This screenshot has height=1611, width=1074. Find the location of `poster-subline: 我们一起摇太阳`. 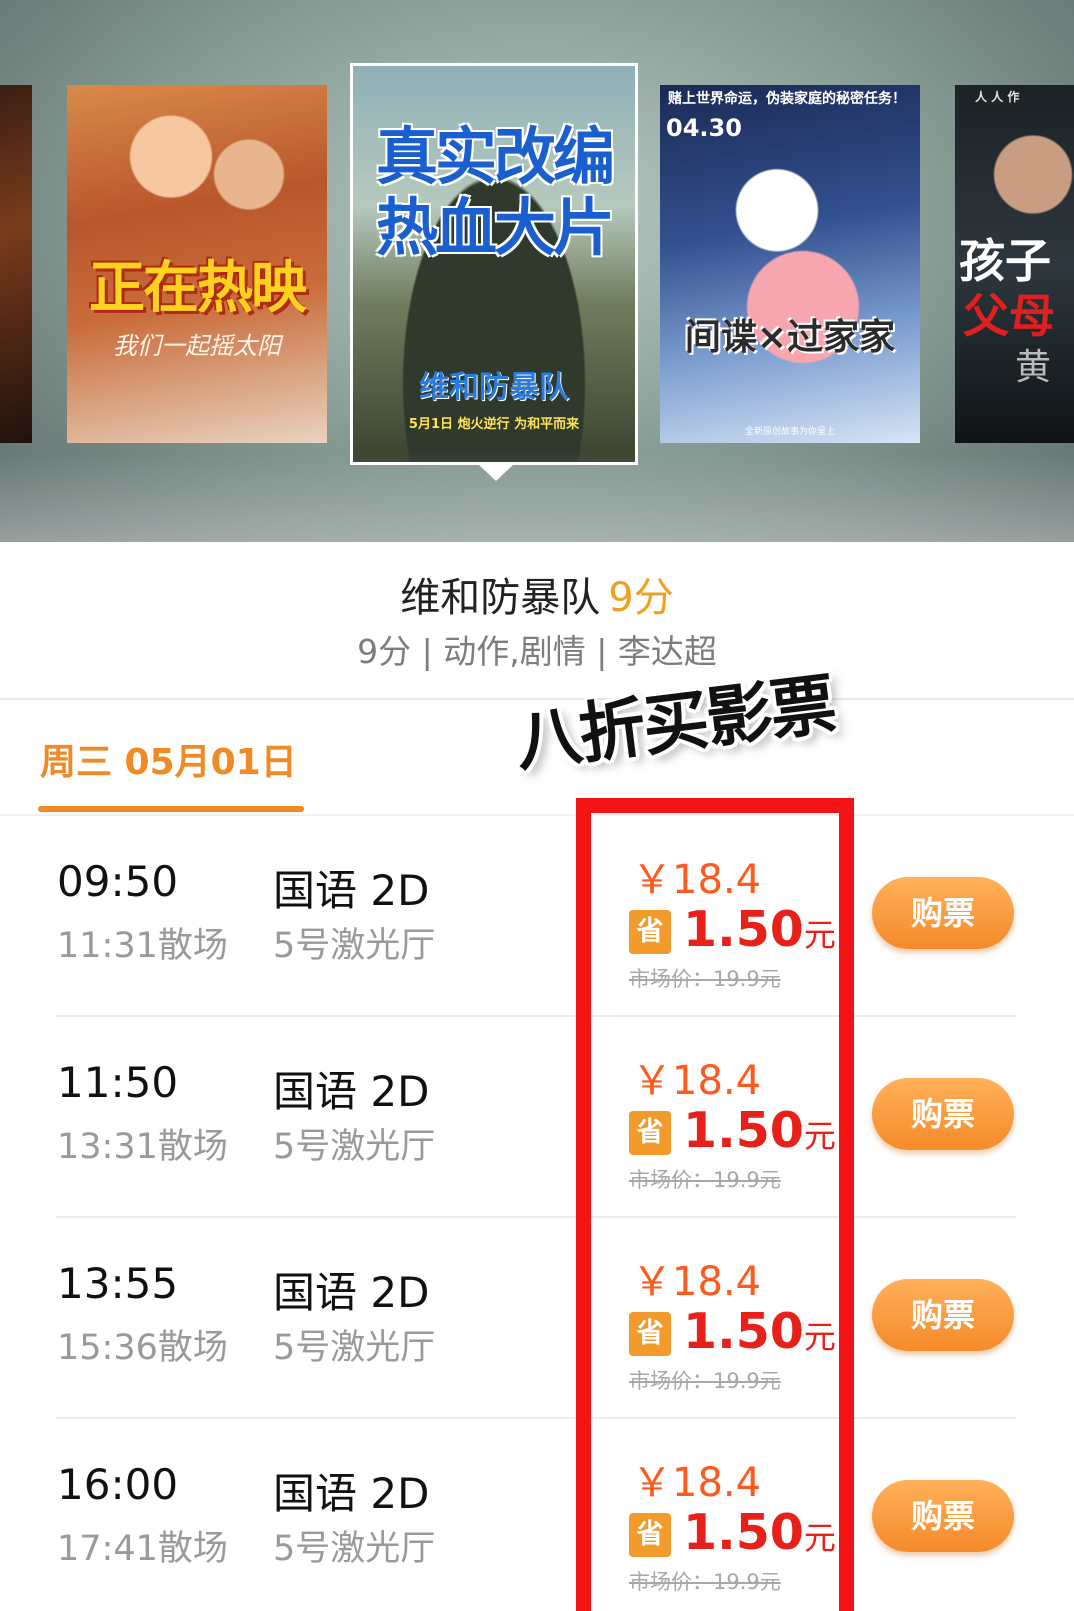

poster-subline: 我们一起摇太阳 is located at coordinates (197, 346).